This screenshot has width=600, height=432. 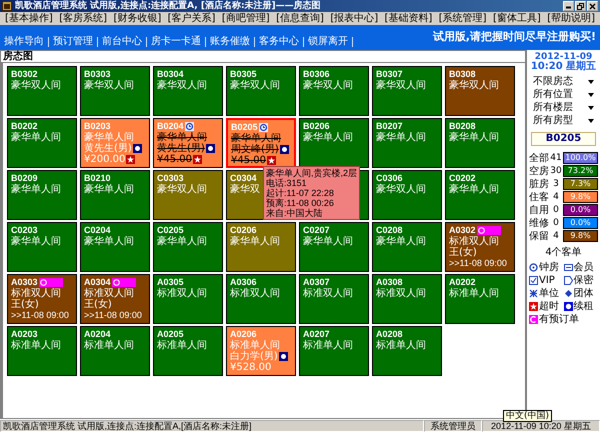 I want to click on room-tile: C0303 豪华双人间, so click(x=188, y=195).